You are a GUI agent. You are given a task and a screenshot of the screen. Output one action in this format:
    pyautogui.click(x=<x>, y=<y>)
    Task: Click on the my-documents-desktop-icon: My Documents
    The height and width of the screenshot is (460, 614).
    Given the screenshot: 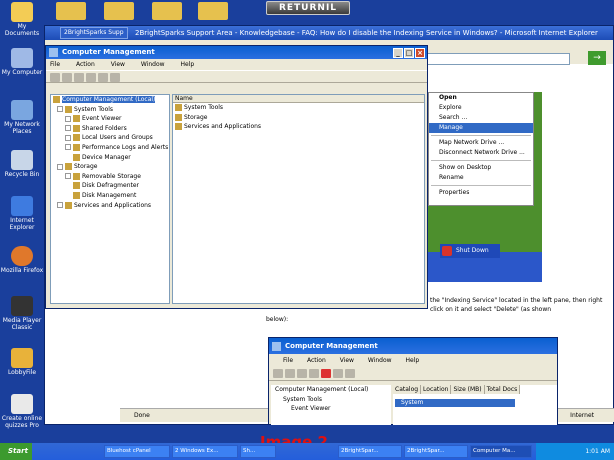 What is the action you would take?
    pyautogui.click(x=22, y=19)
    